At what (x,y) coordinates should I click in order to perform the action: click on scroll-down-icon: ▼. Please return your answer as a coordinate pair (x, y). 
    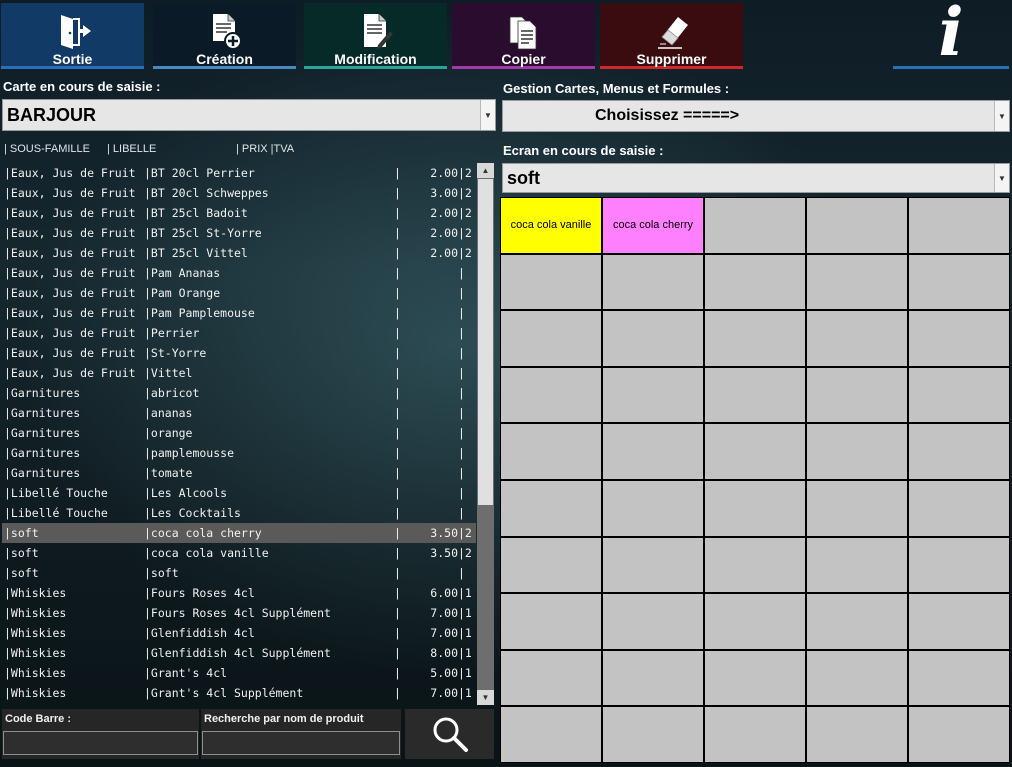
    Looking at the image, I should click on (485, 697).